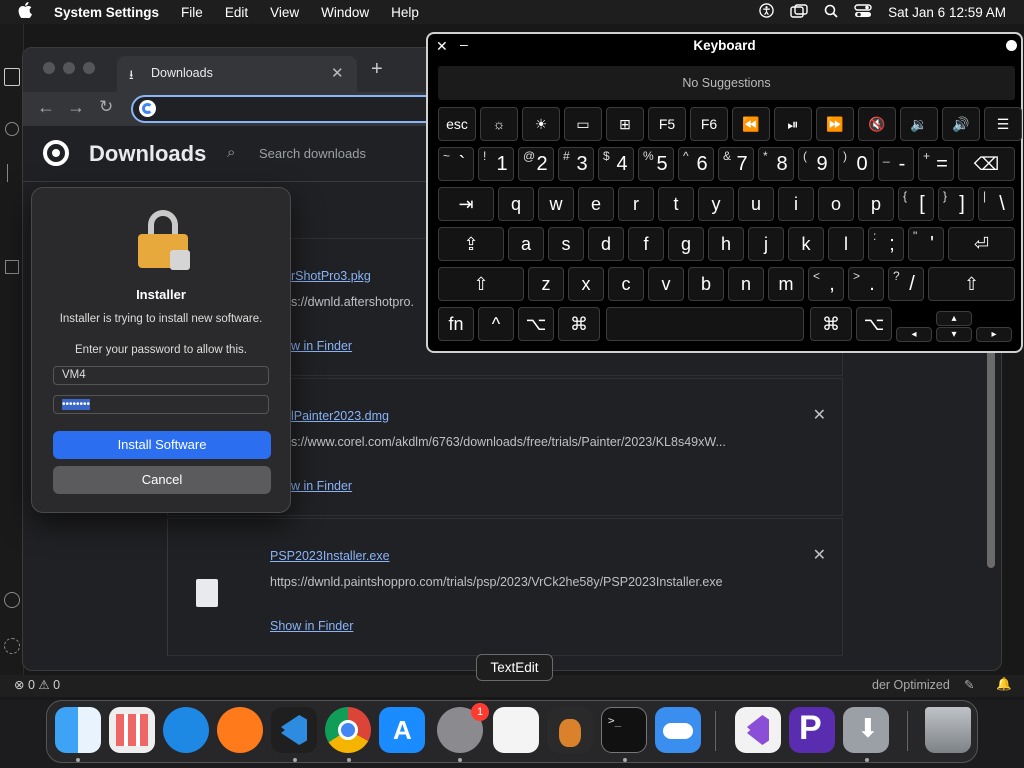  I want to click on new-tab-button: +, so click(377, 69).